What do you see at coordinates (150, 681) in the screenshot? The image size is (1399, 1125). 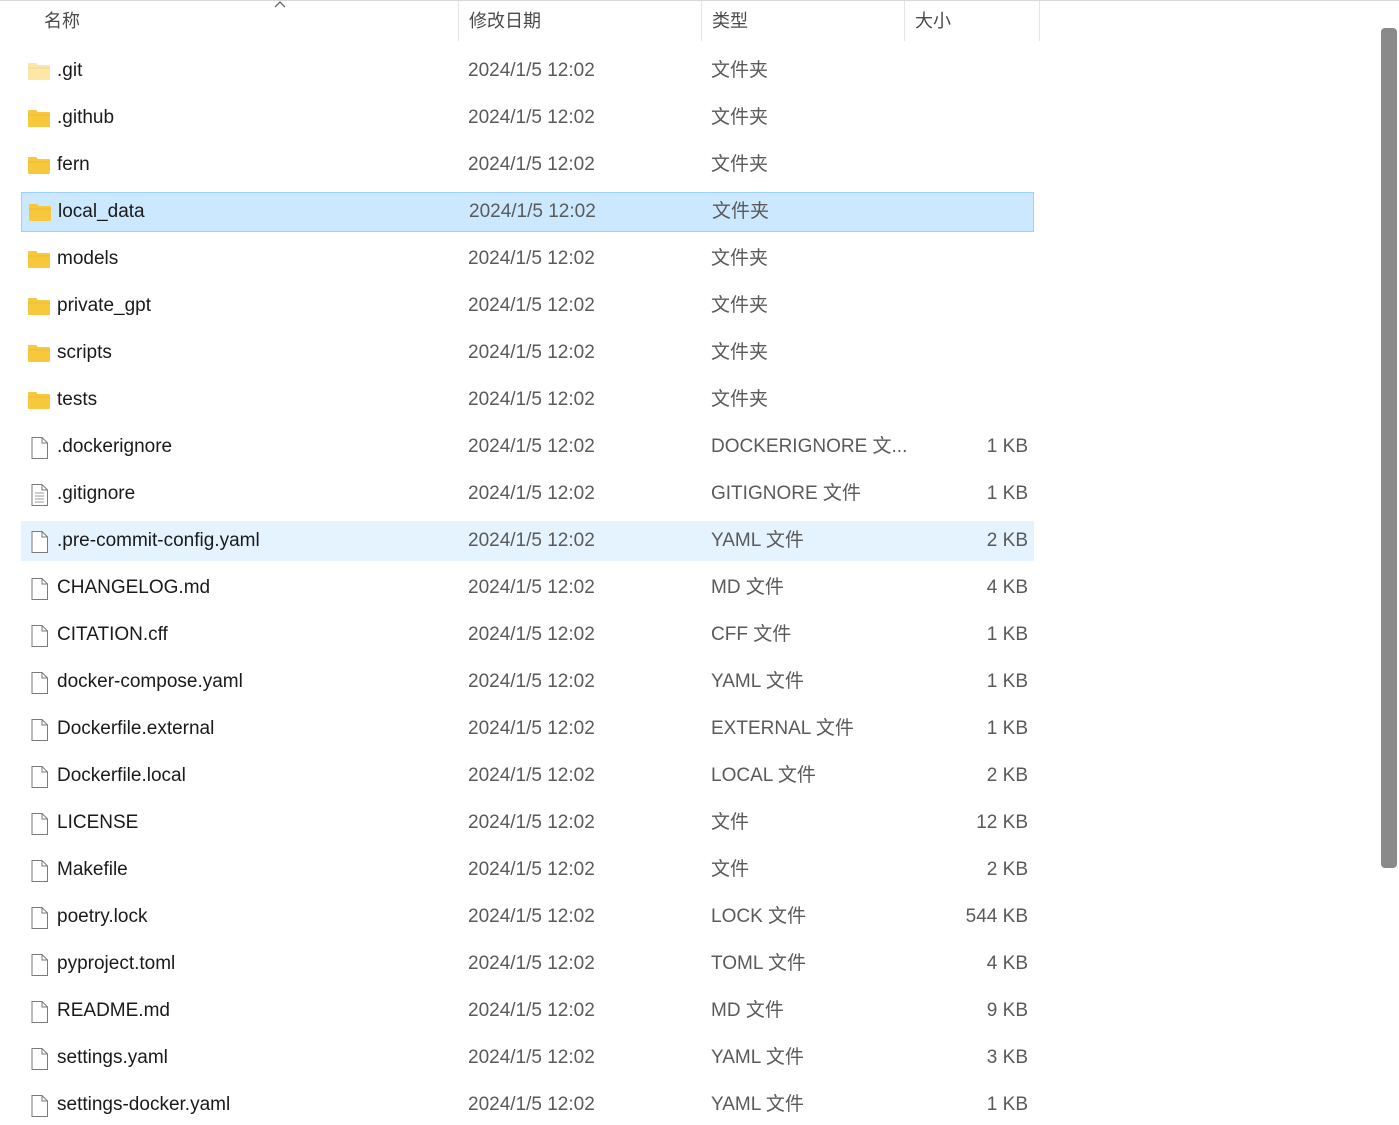 I see `file-name: docker-compose.yaml` at bounding box center [150, 681].